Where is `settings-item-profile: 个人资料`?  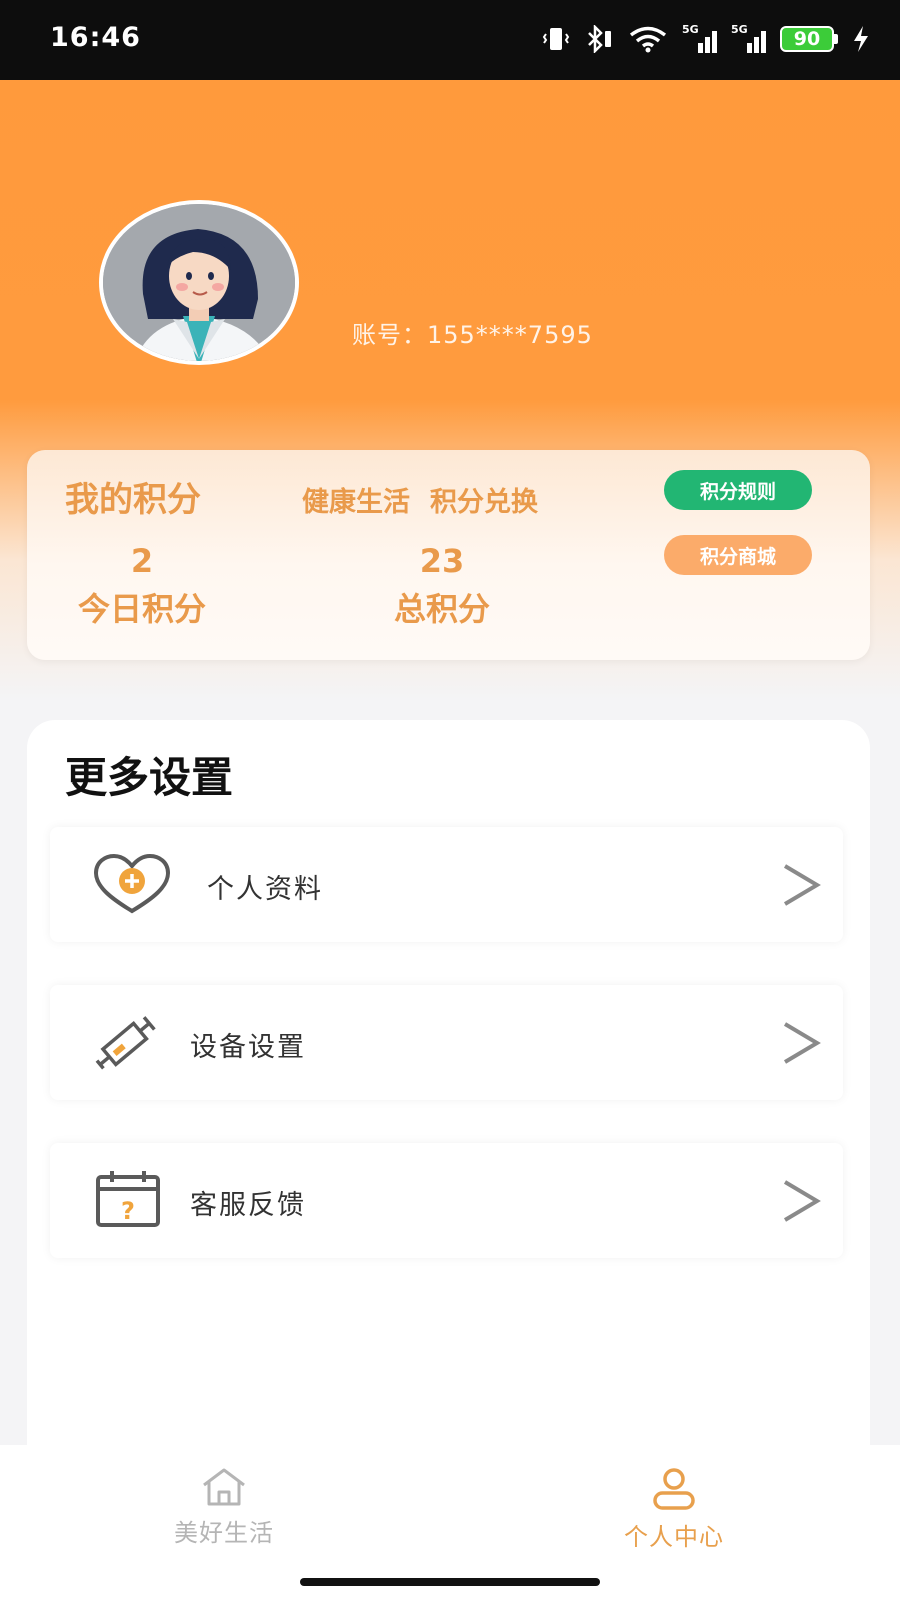 settings-item-profile: 个人资料 is located at coordinates (446, 884).